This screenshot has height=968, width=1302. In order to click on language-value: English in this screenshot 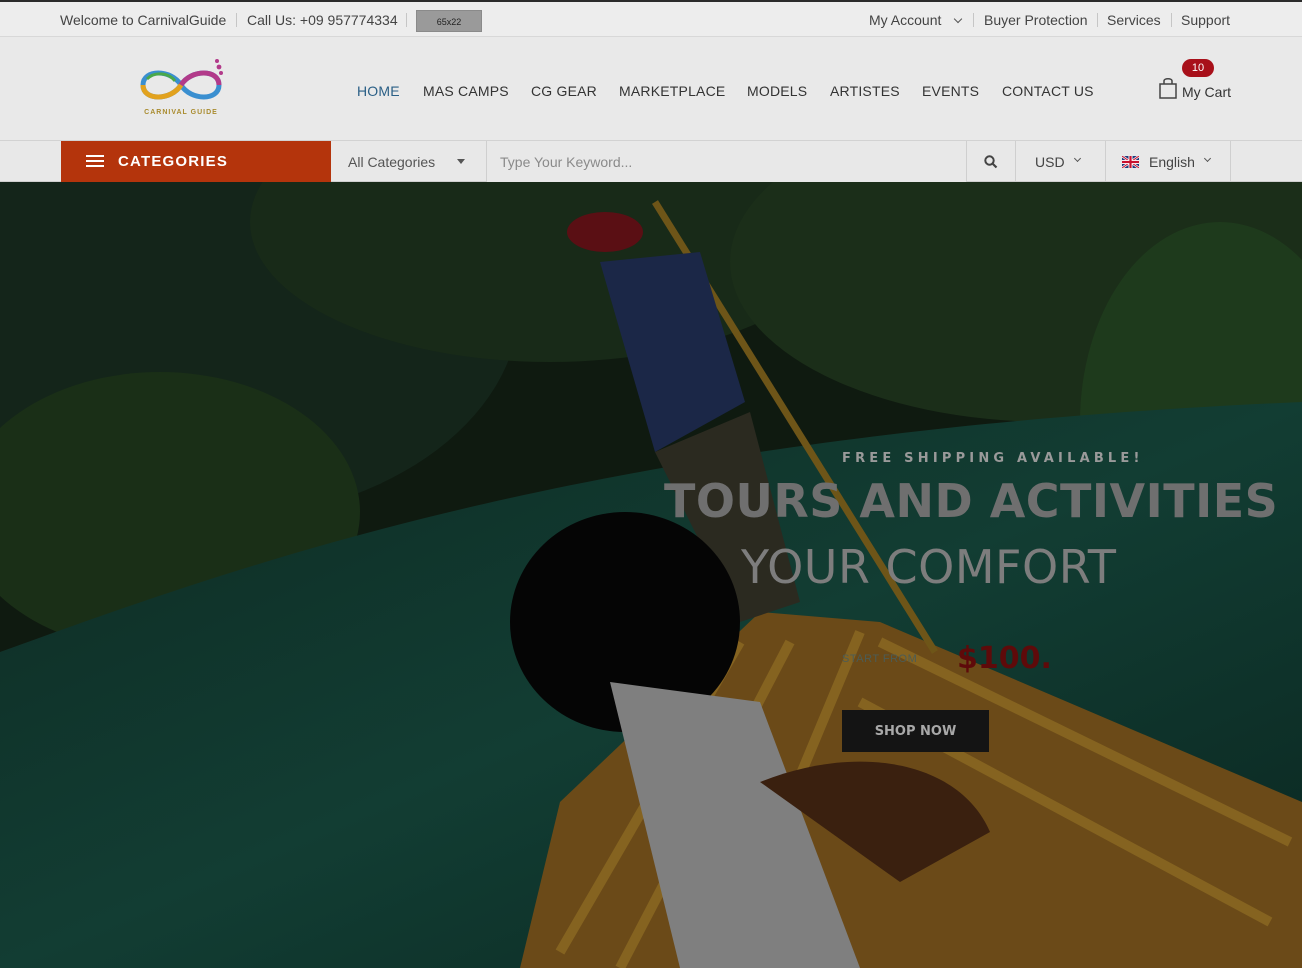, I will do `click(1172, 162)`.